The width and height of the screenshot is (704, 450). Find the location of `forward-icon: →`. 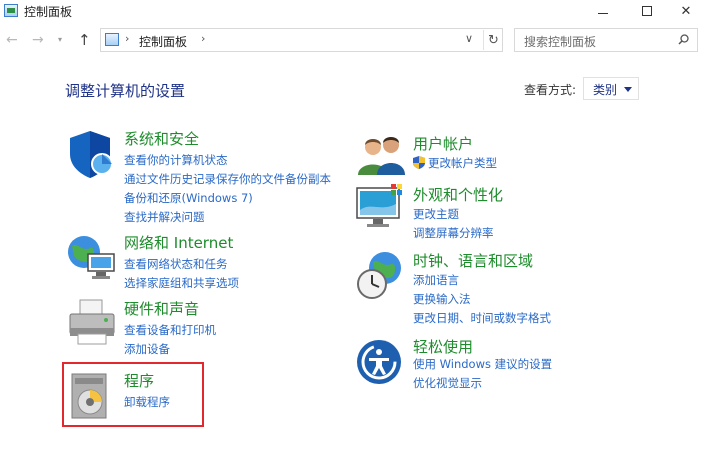

forward-icon: → is located at coordinates (38, 40).